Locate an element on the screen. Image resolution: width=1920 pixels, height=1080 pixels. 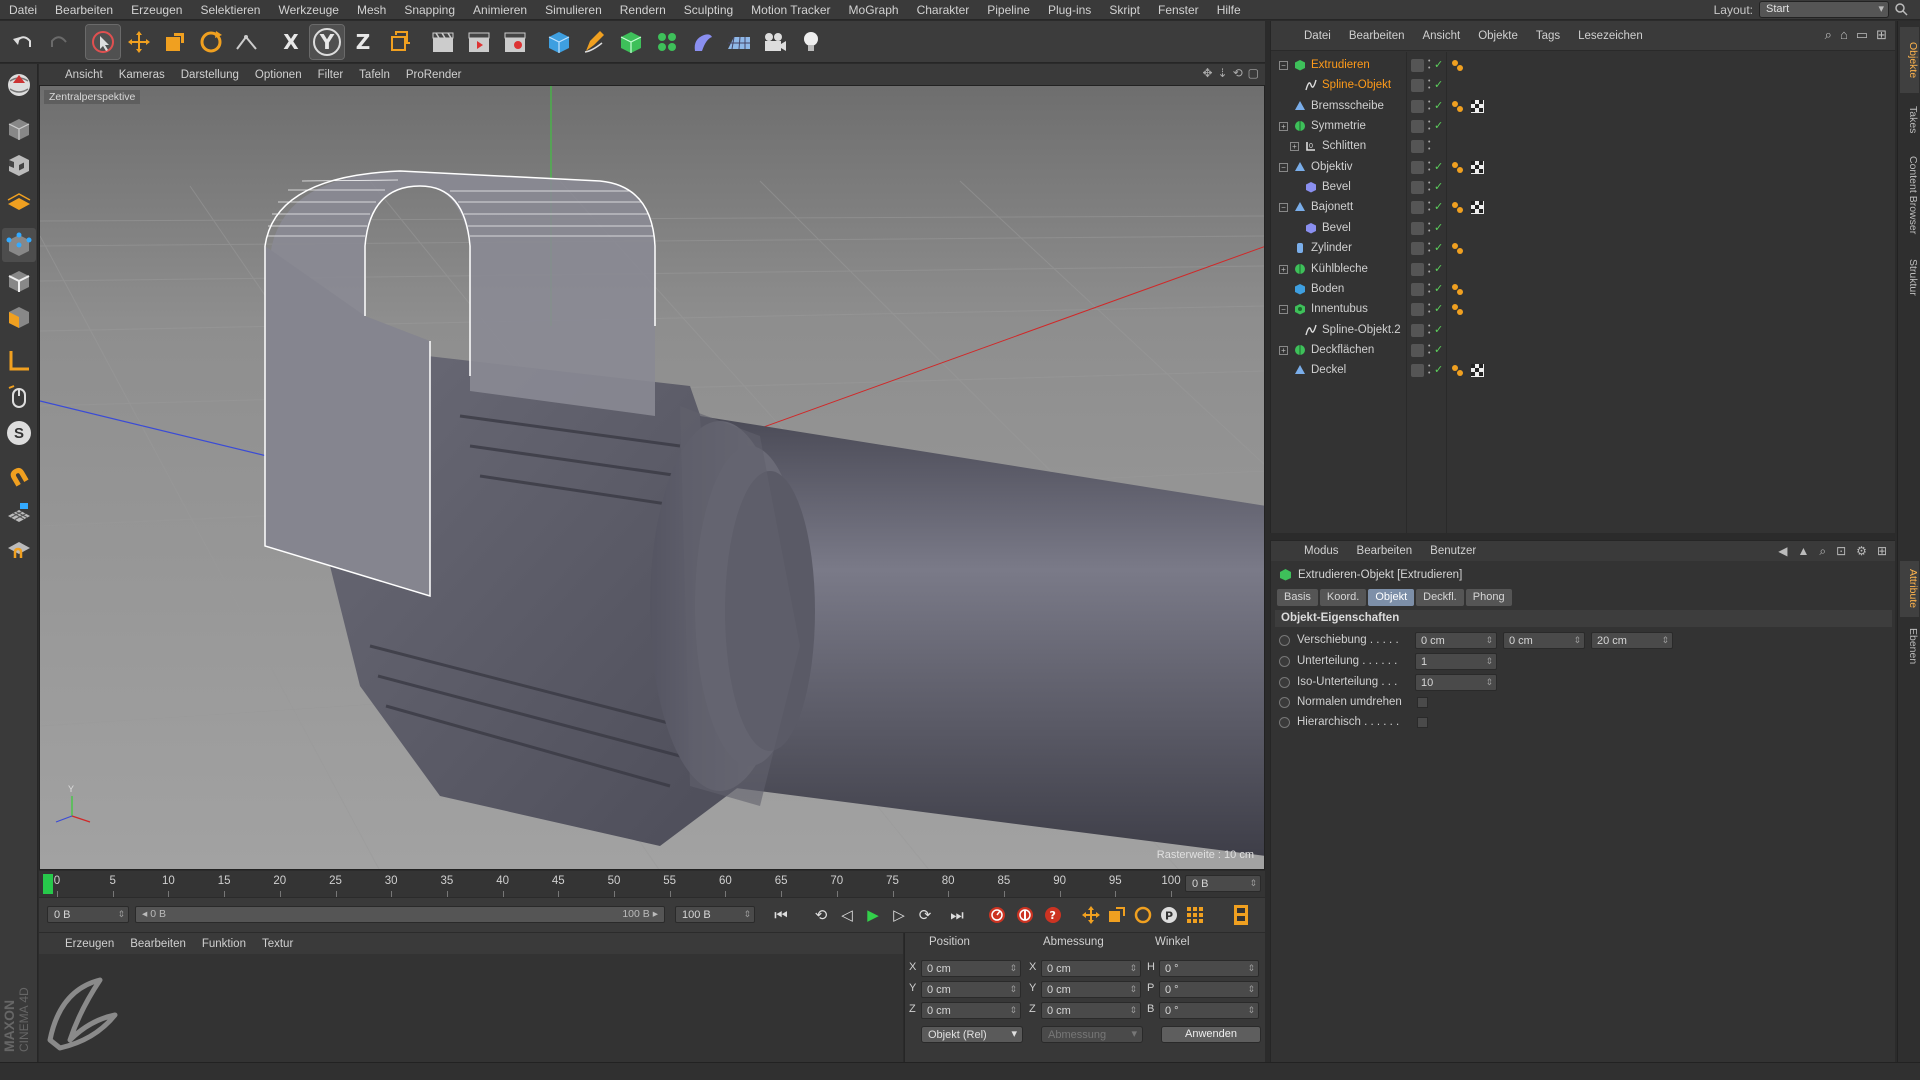
object-row-deckfl-chen: + Deckflächen • • ✓ is located at coordinates (1583, 351).